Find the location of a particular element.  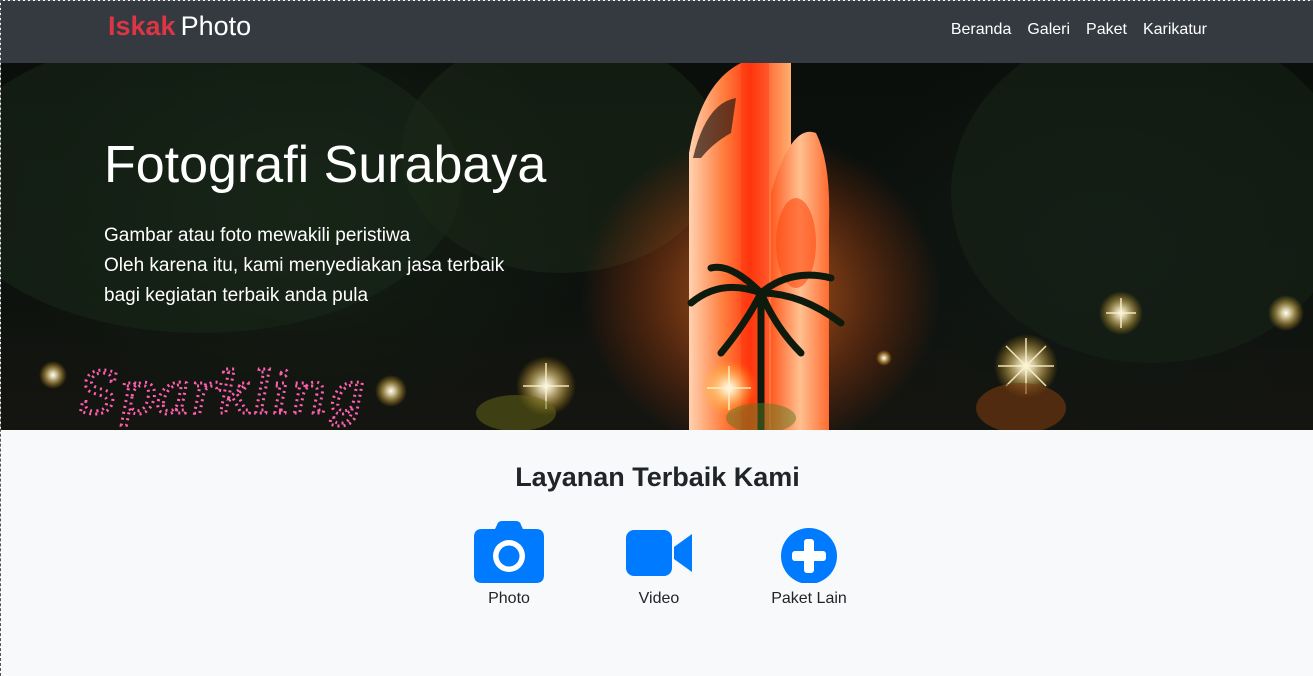

sparkling-sign-text: Sparkling is located at coordinates (222, 393).